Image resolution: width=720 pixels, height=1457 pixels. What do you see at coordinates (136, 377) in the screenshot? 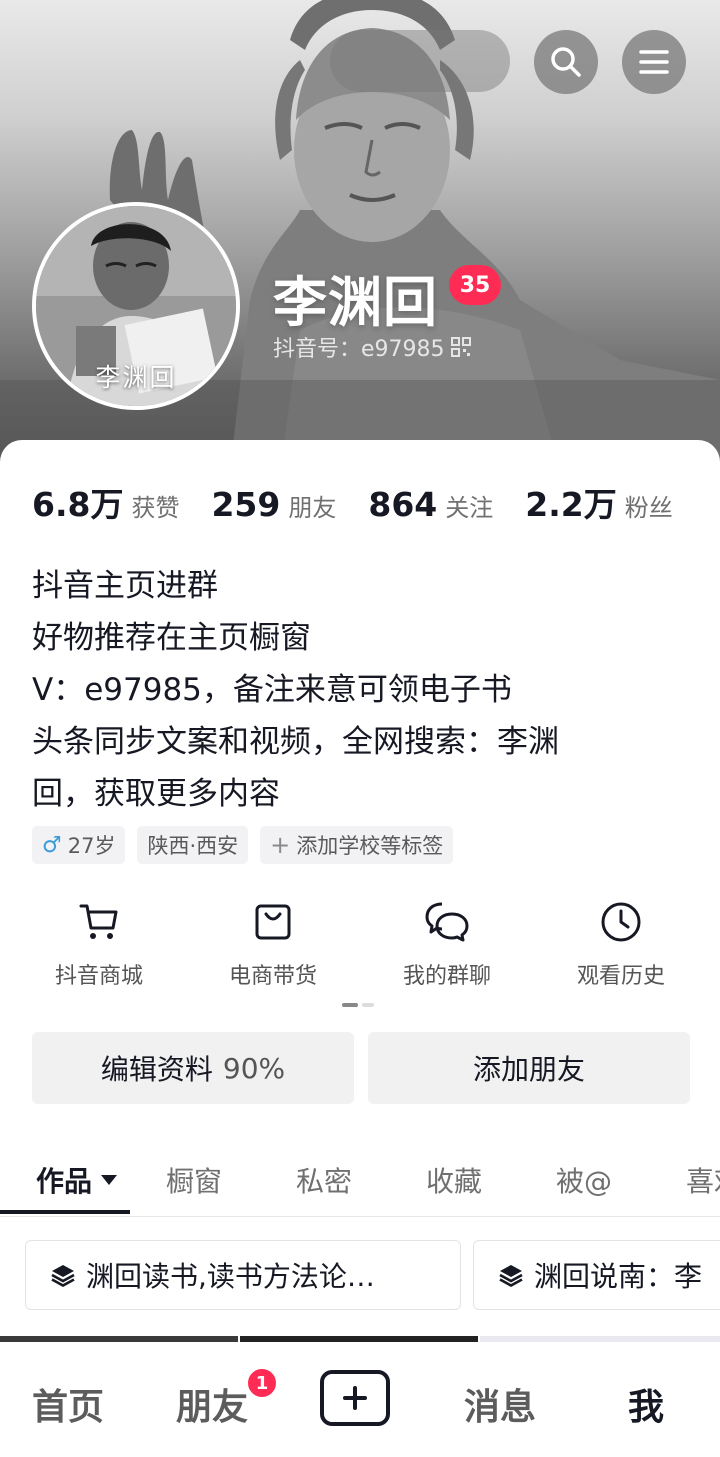
I see `avatar-signature: 李渊回` at bounding box center [136, 377].